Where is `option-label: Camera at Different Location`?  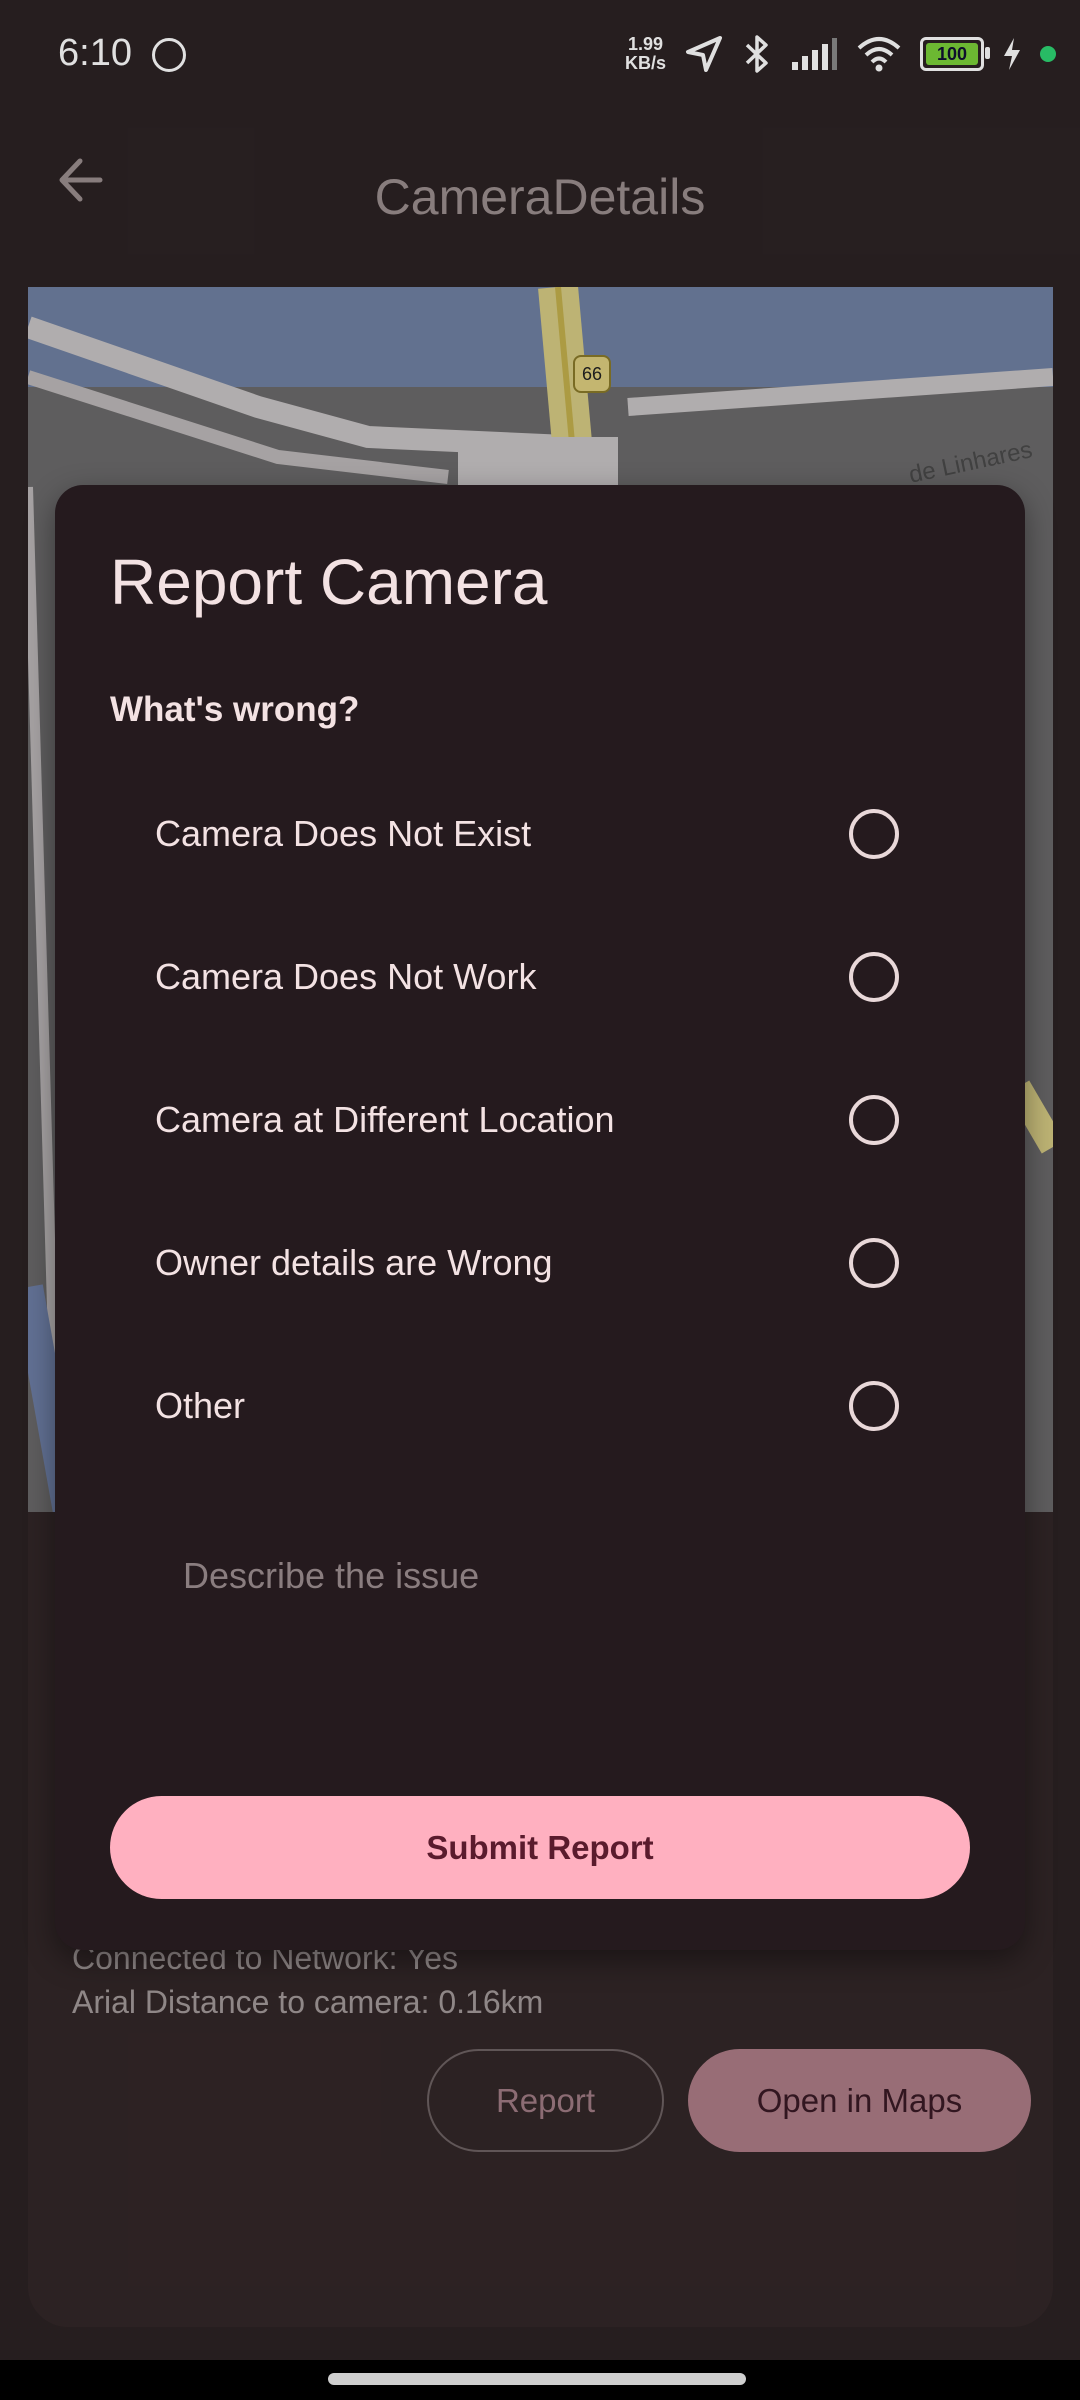 option-label: Camera at Different Location is located at coordinates (385, 1119).